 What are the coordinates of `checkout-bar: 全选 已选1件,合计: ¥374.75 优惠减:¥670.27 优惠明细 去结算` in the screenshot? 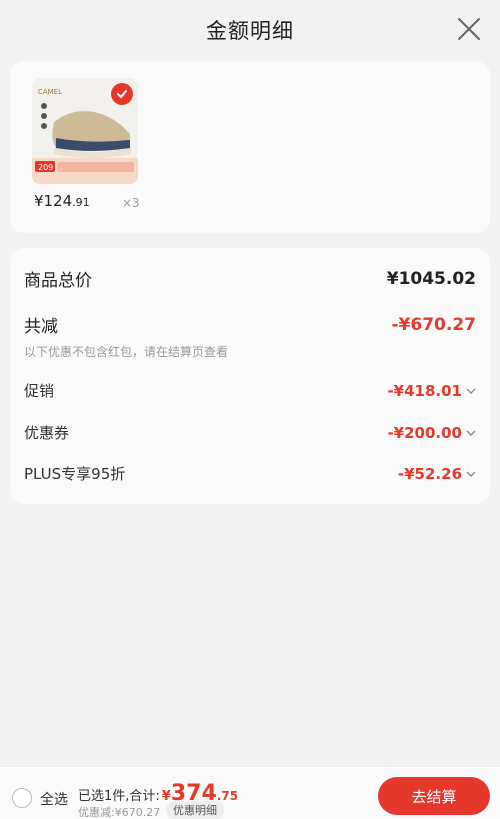 It's located at (250, 792).